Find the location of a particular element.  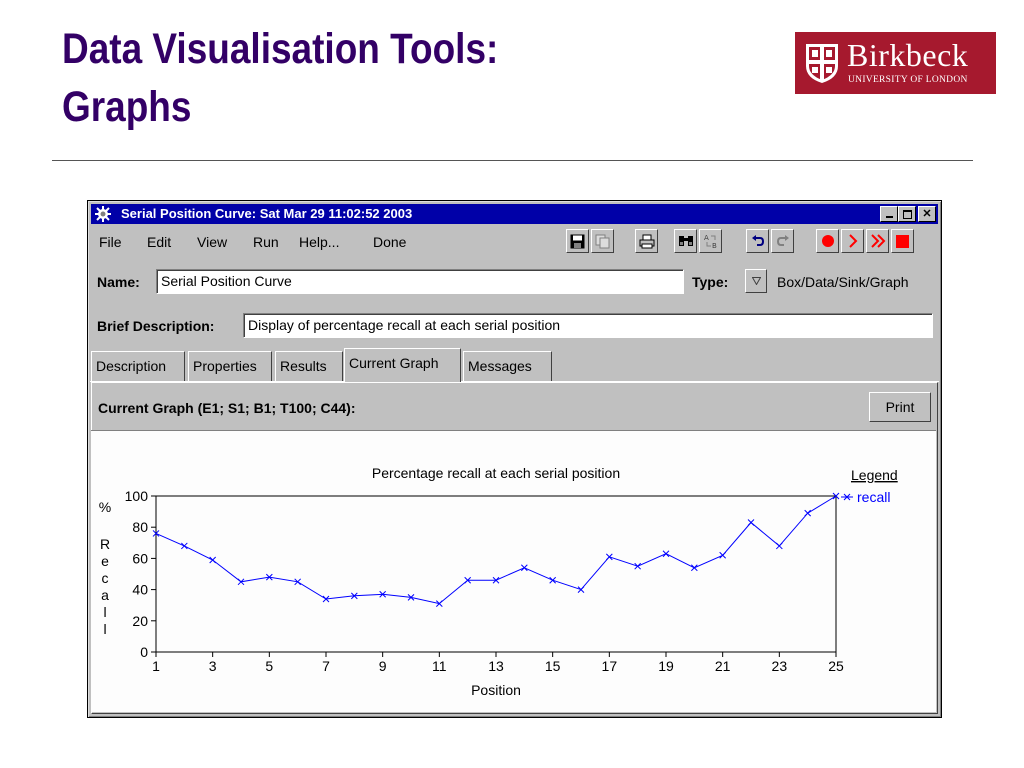

close-icon: ✕ is located at coordinates (927, 213).